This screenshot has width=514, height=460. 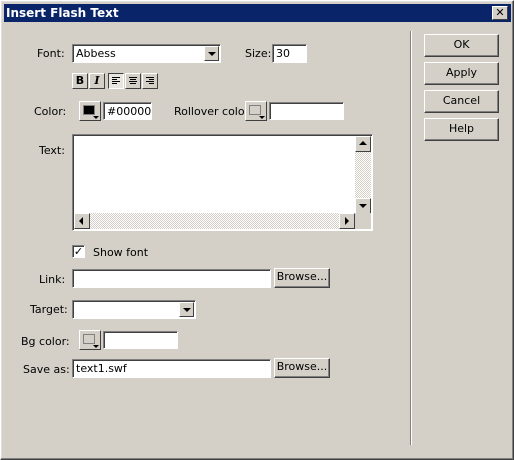 I want to click on show-font-checkbox: ✓, so click(x=78, y=251).